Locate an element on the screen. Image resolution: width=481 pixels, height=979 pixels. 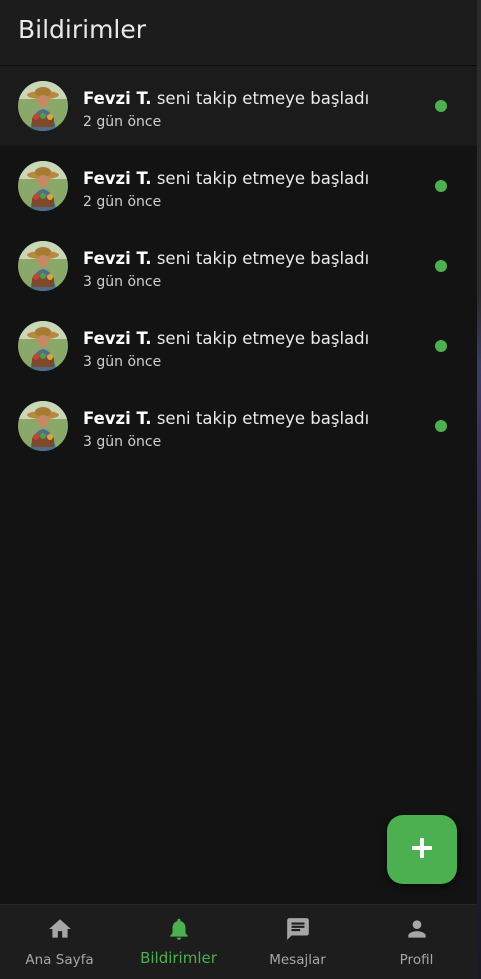
add-button is located at coordinates (422, 849).